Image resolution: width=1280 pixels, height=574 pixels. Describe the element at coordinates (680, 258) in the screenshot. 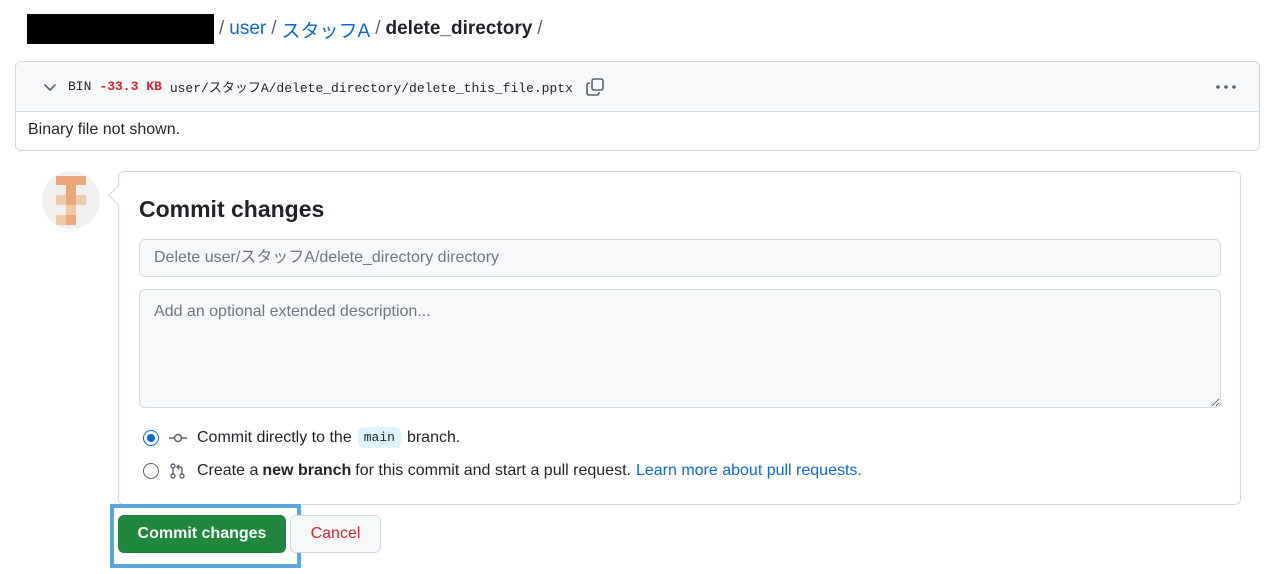

I see `commit-summary-input` at that location.